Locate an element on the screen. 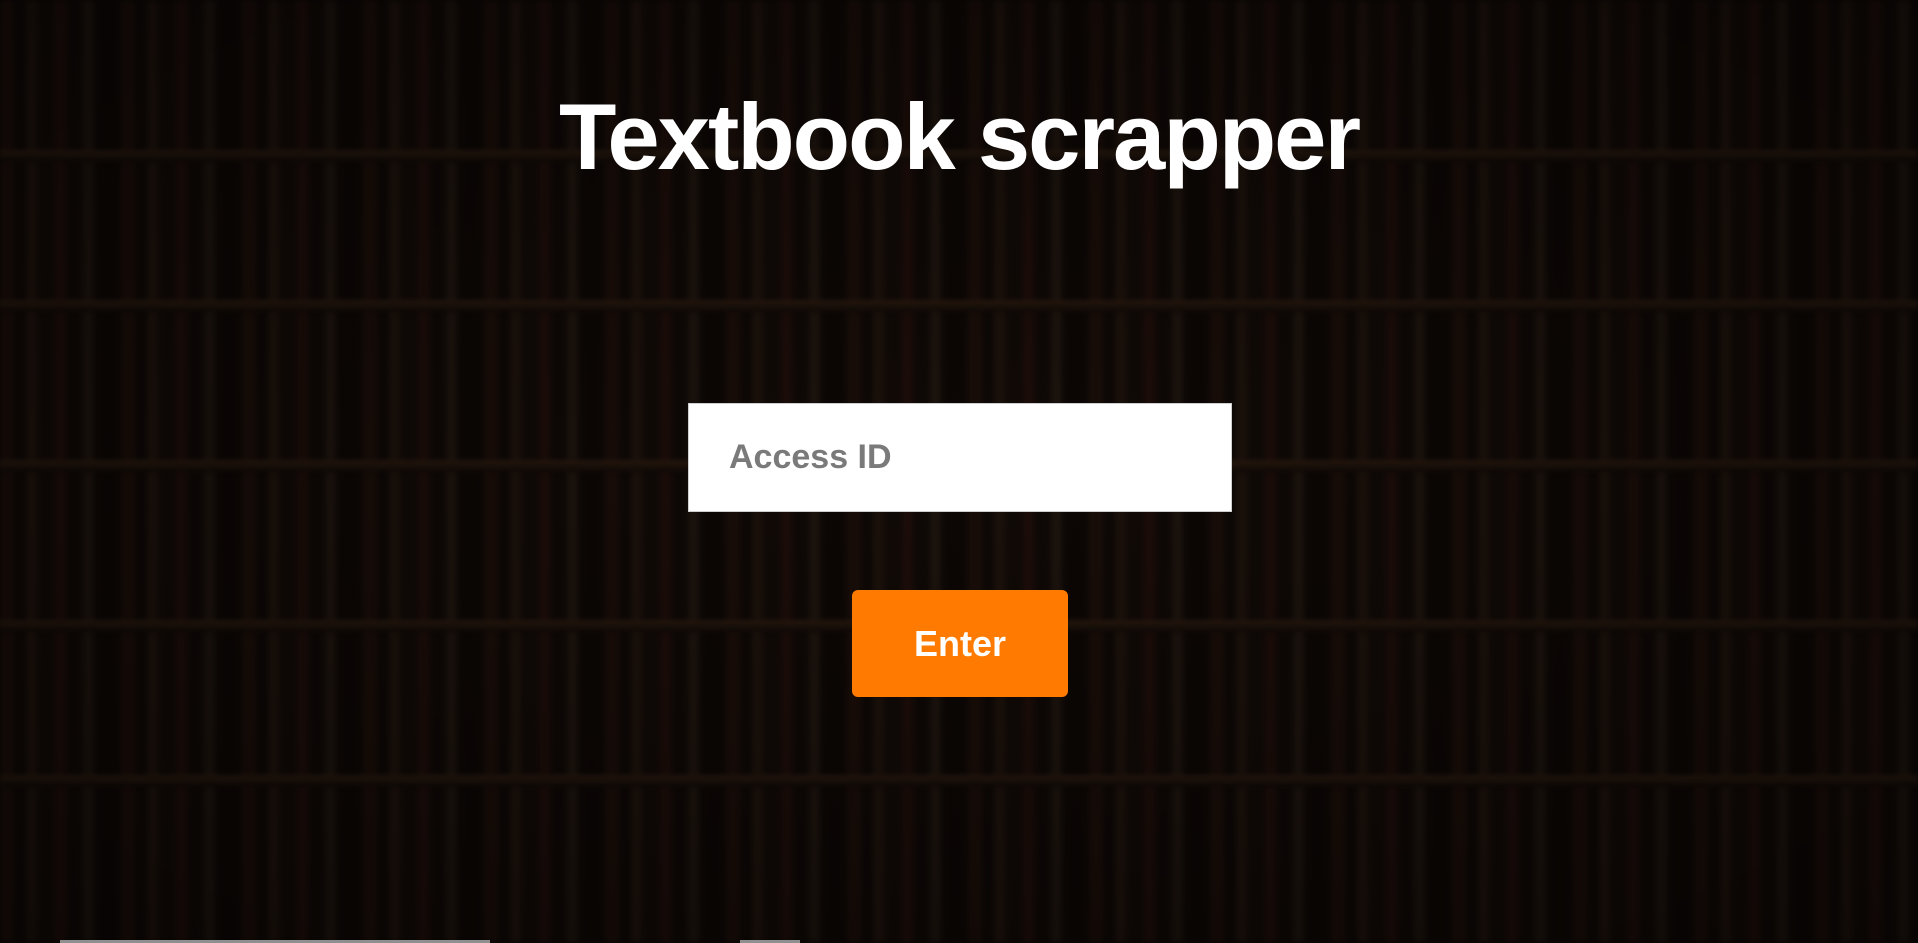 This screenshot has width=1918, height=943. enter-button: Enter is located at coordinates (960, 643).